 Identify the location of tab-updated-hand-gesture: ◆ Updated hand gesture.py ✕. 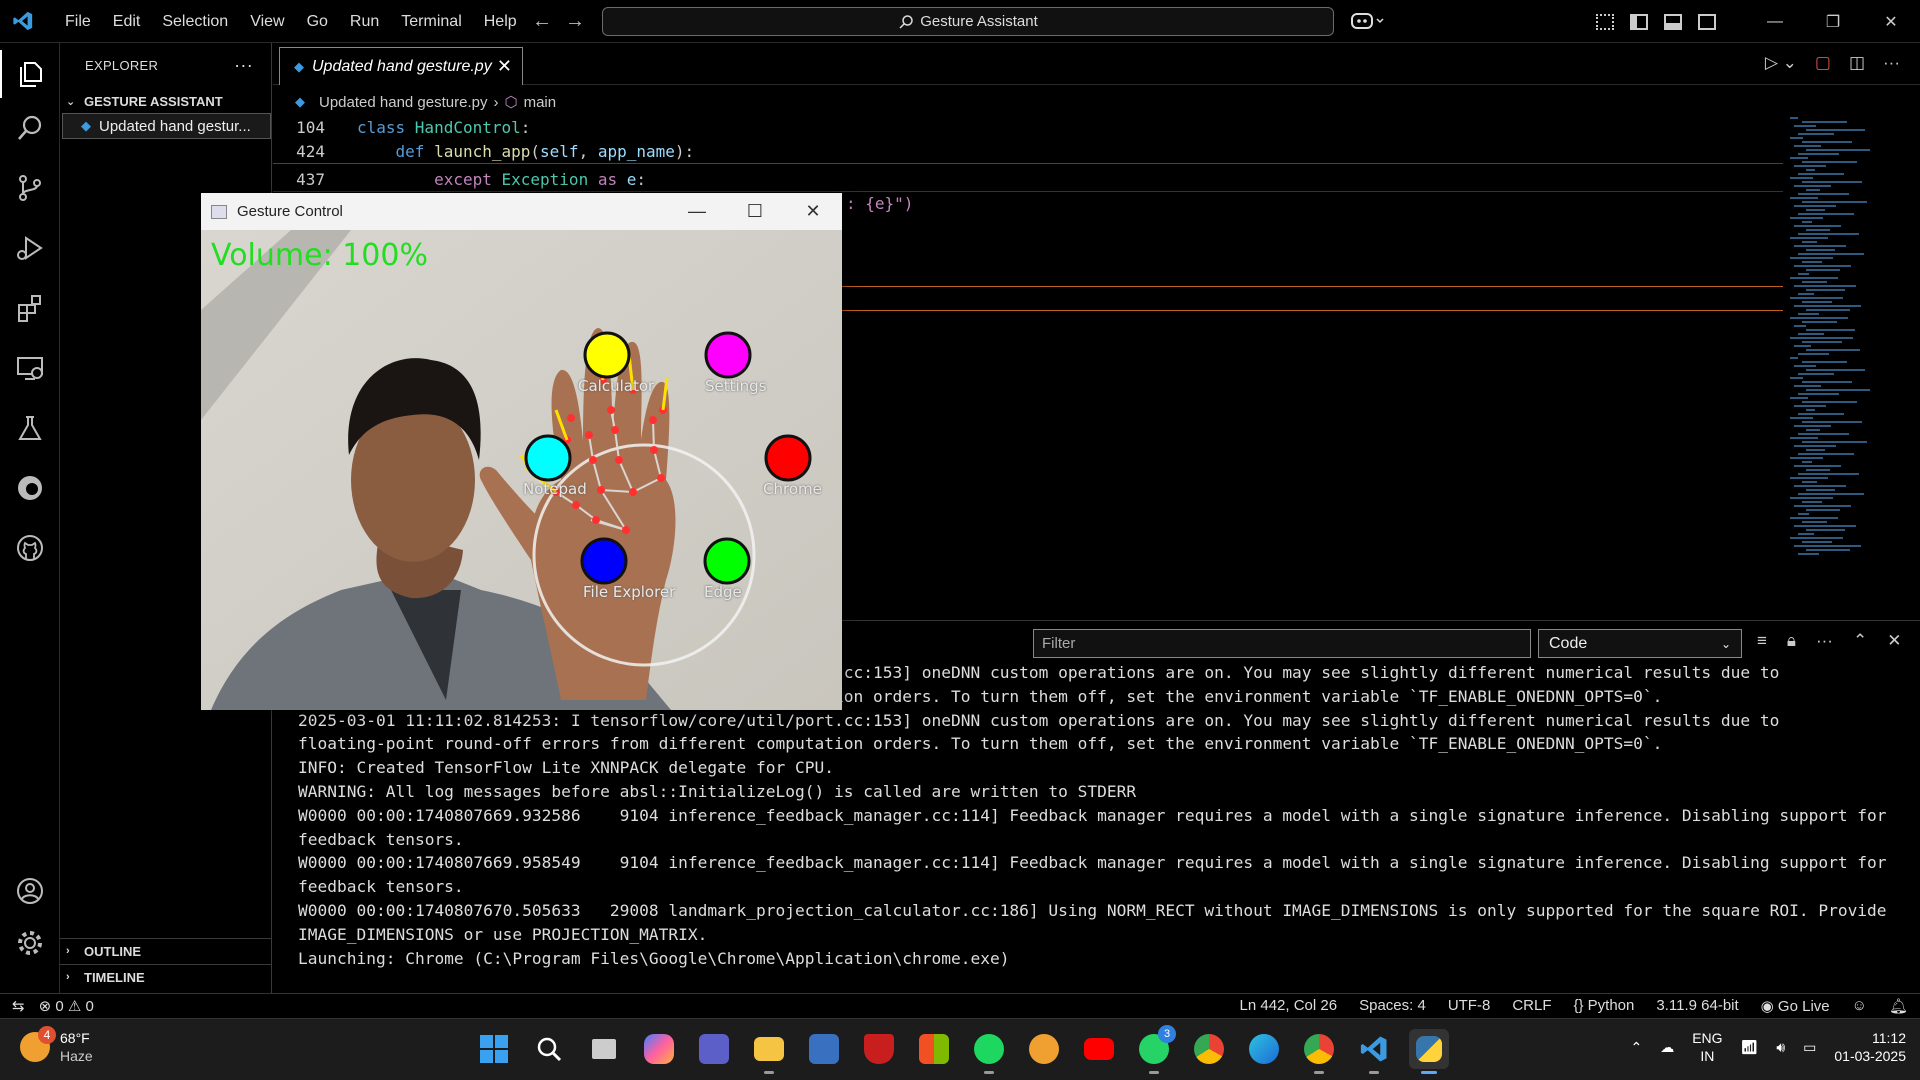
(401, 66).